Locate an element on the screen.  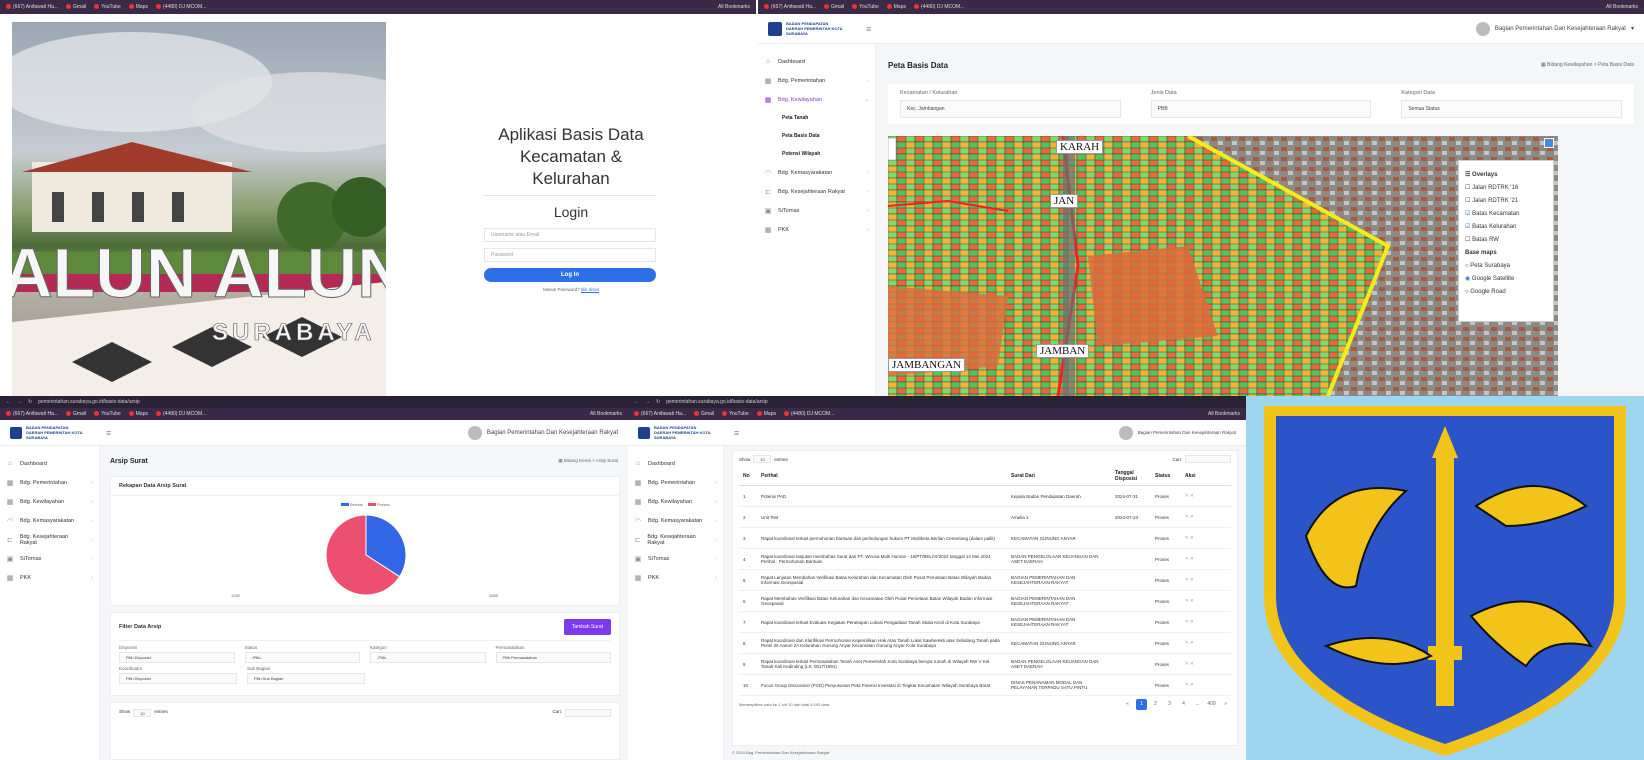
sidebar-sub-peta-basis-data: Peta Basis Data is located at coordinates (816, 136).